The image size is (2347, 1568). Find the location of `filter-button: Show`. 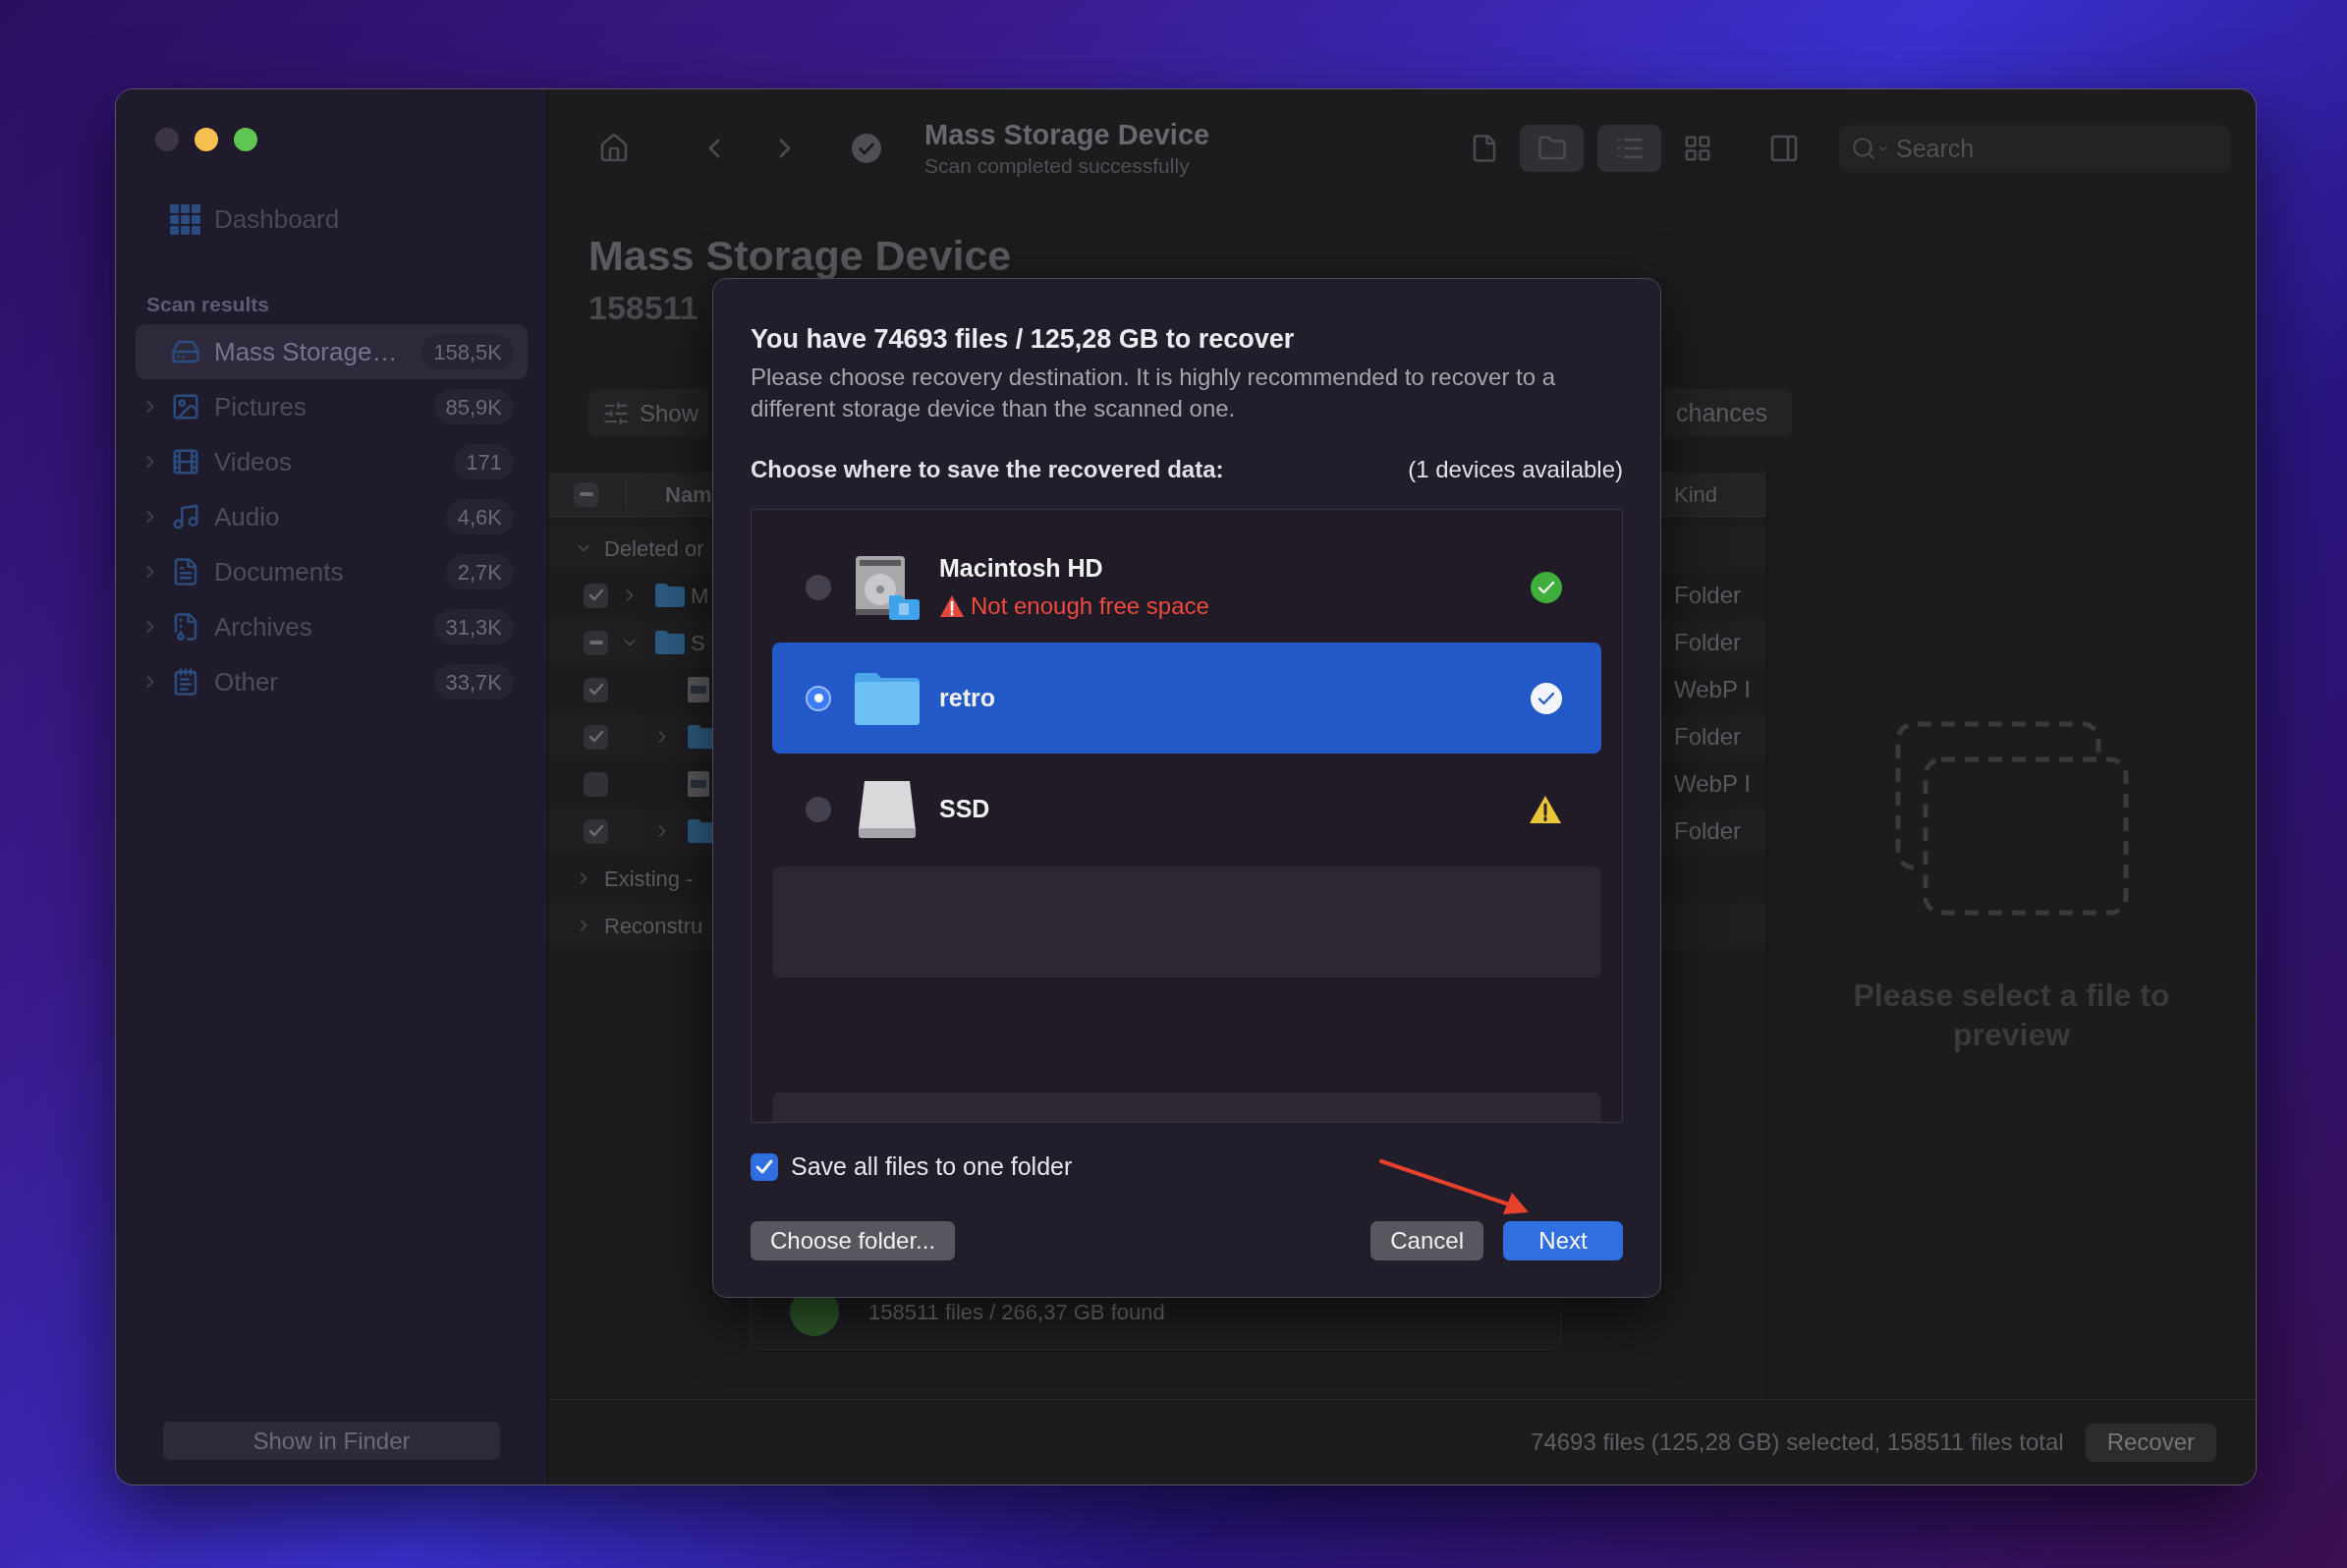

filter-button: Show is located at coordinates (648, 413).